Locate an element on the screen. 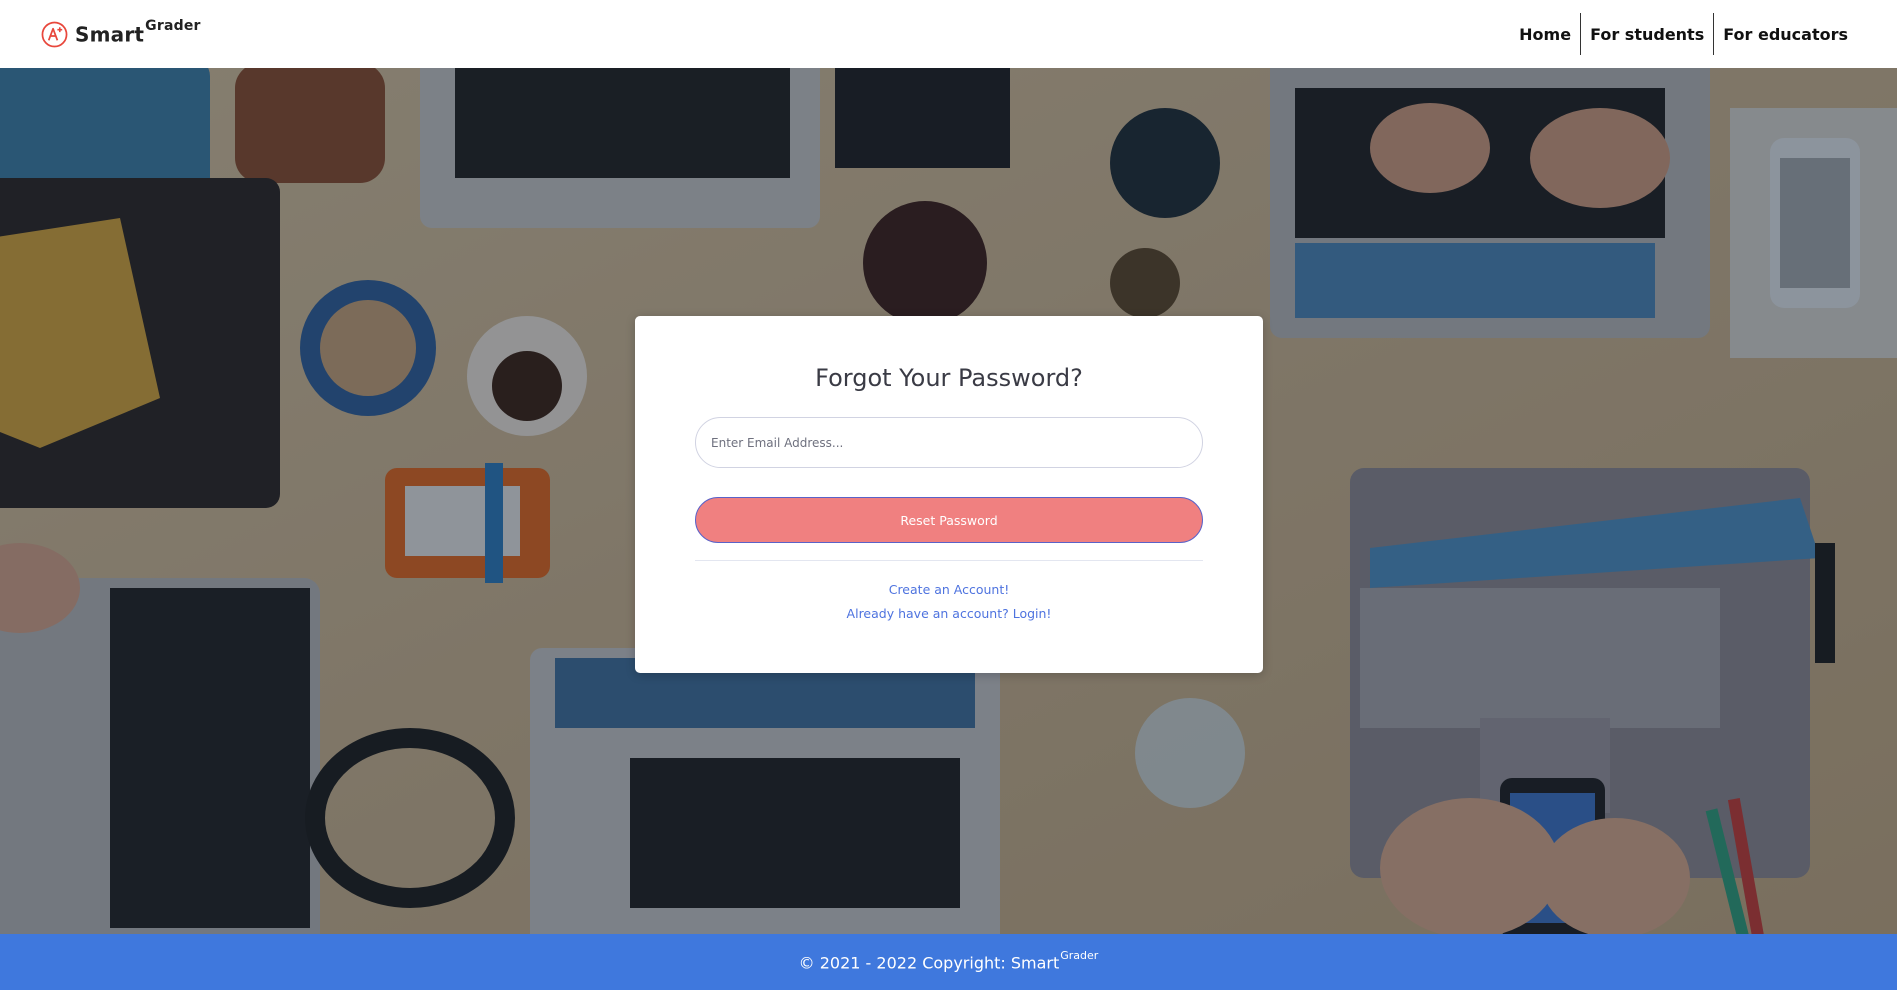 This screenshot has height=1005, width=1897. brand-name: SmartGrader is located at coordinates (138, 32).